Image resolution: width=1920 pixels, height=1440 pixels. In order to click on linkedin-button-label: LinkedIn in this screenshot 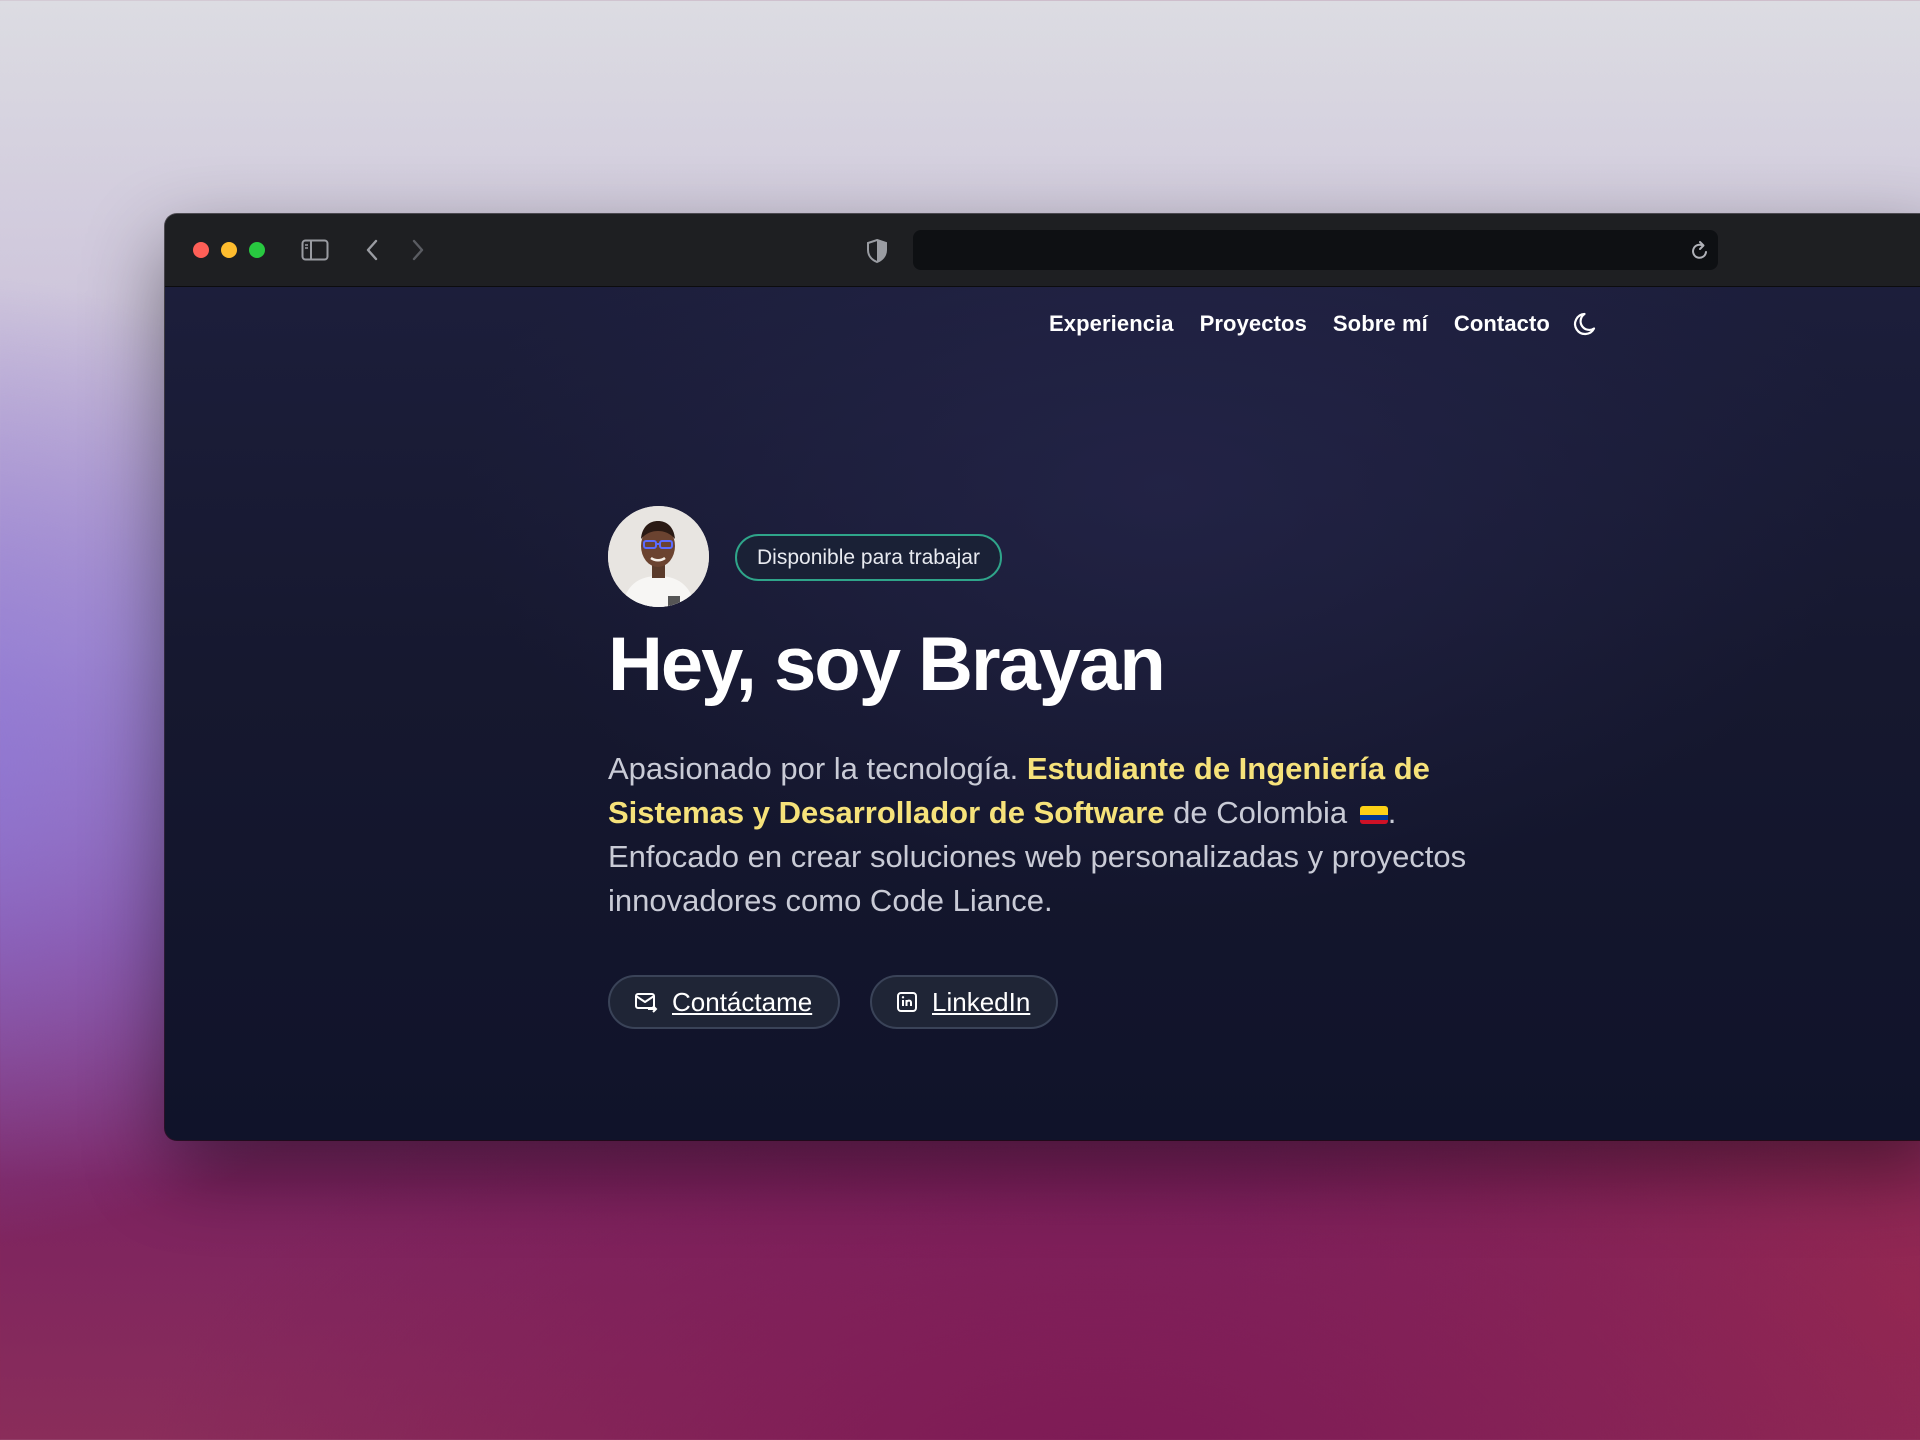, I will do `click(981, 1001)`.